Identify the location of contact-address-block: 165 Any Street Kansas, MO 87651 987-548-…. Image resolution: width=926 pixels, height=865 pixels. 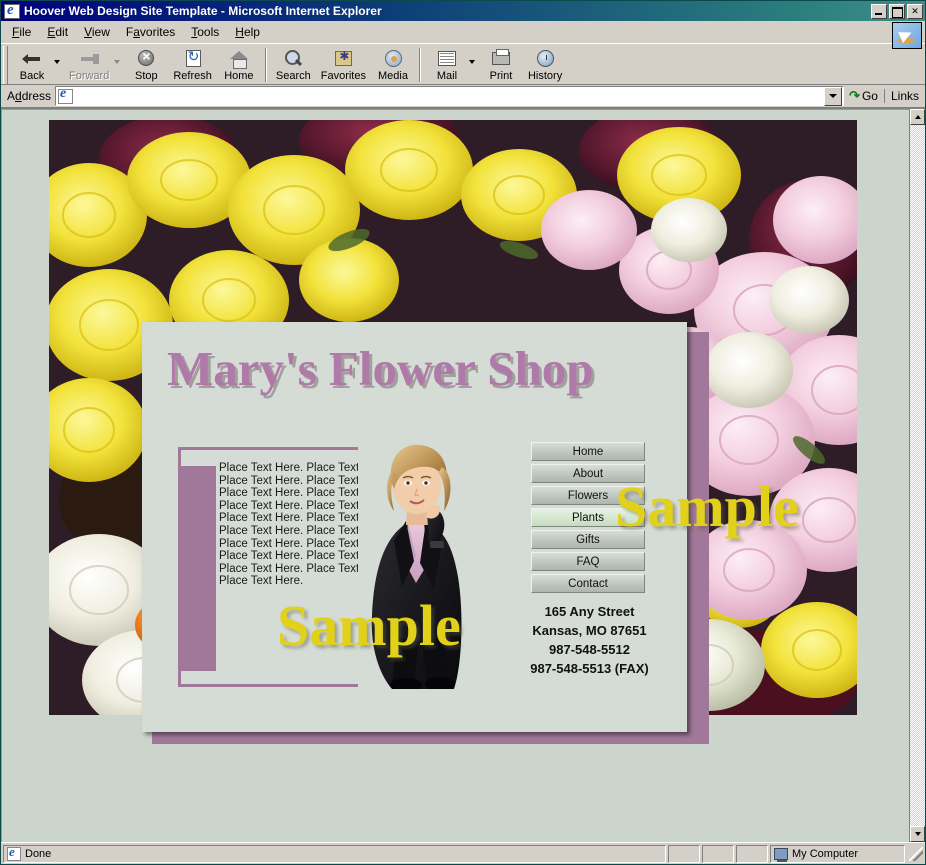
(589, 640).